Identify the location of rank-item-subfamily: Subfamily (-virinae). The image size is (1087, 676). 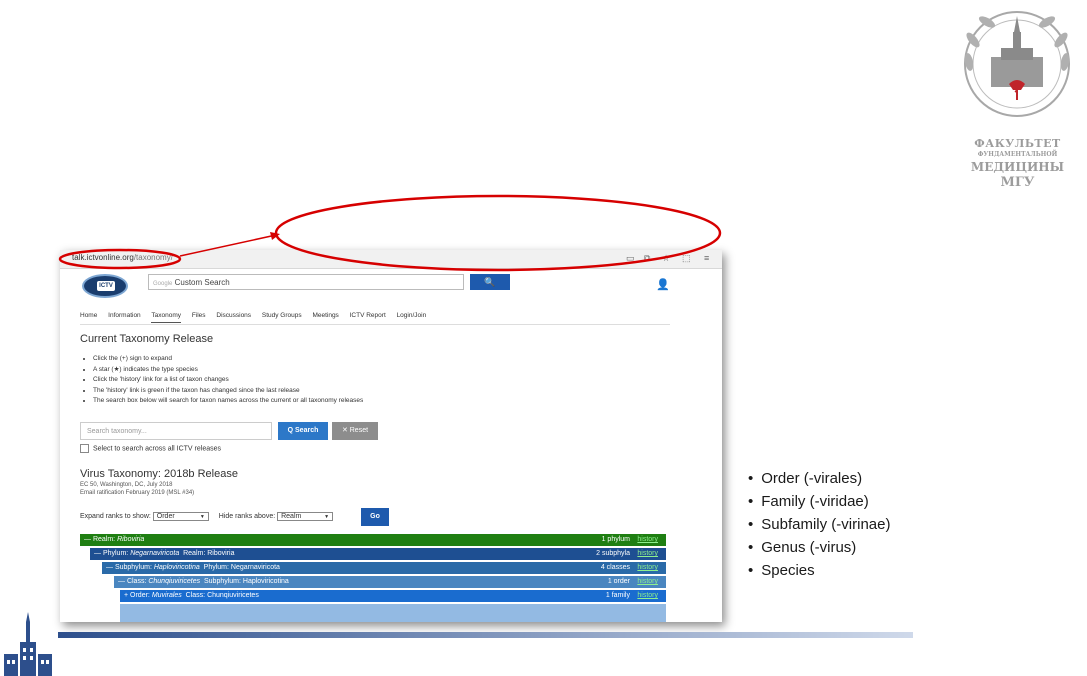
(819, 524).